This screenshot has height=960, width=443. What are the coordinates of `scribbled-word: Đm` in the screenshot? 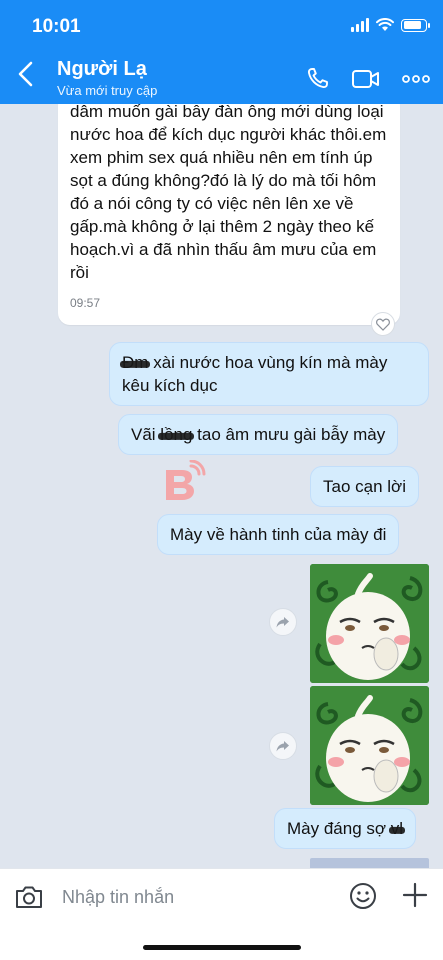 It's located at (135, 362).